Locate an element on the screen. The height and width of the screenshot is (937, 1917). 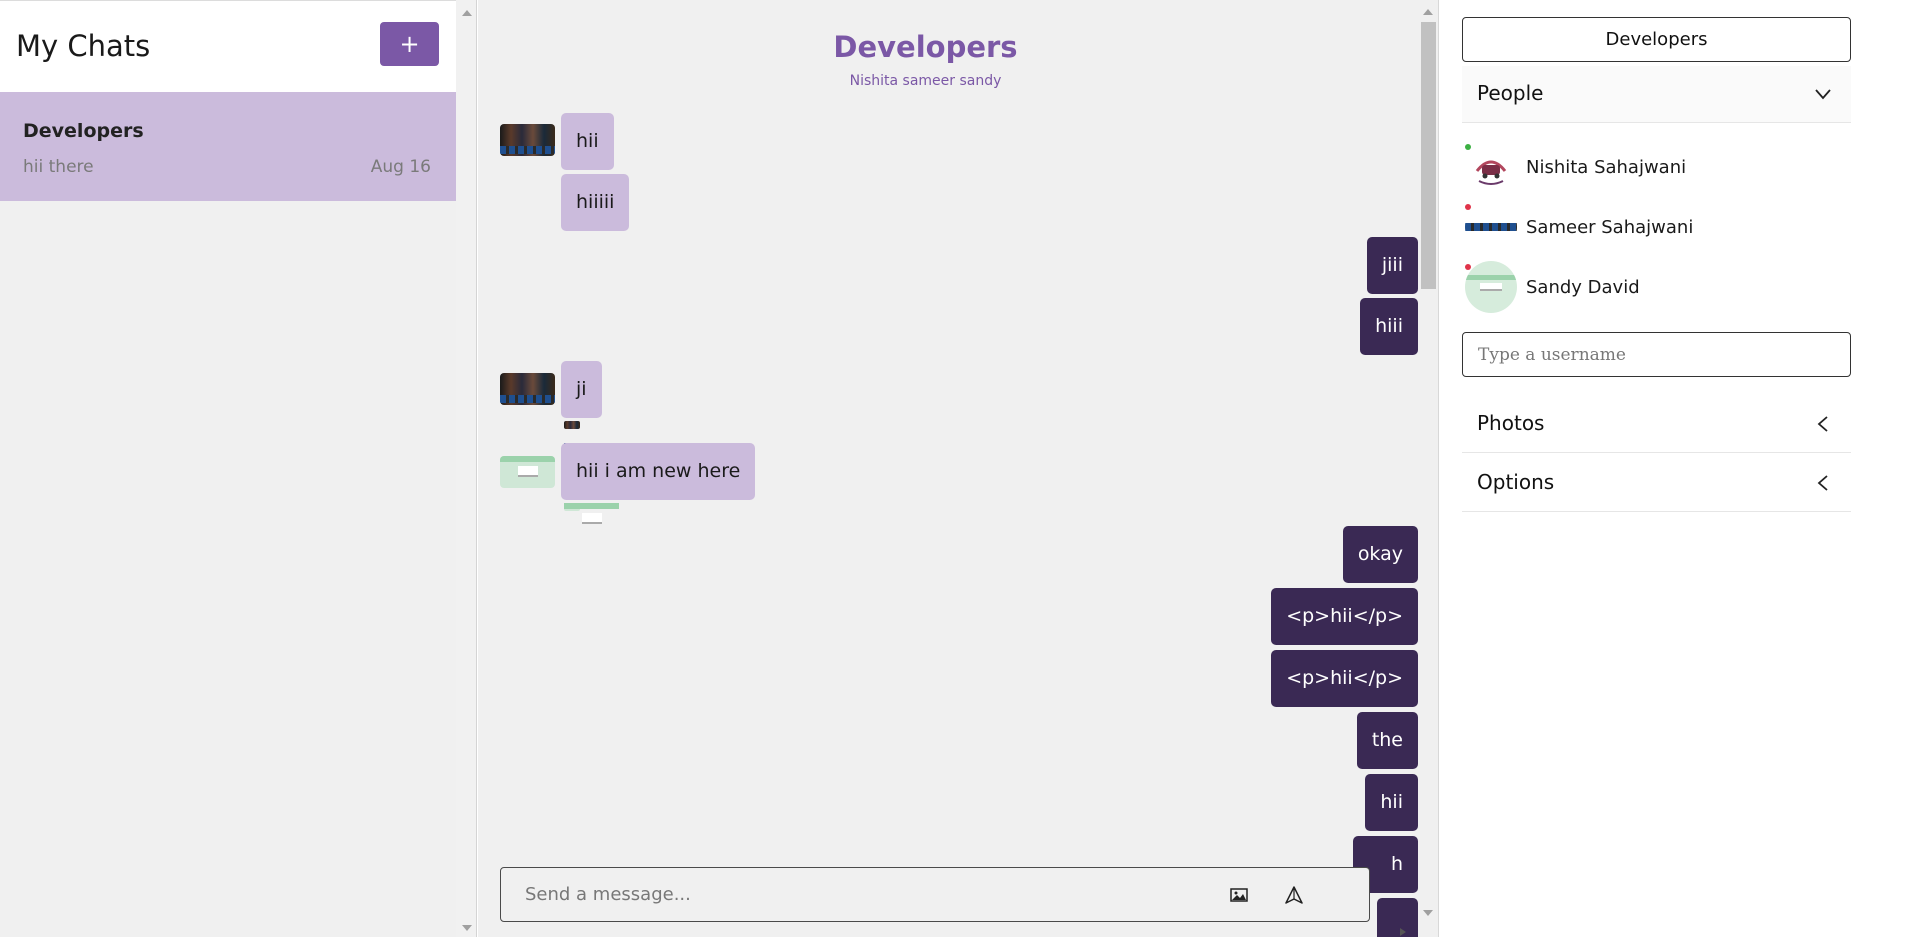
message-bubble-incoming: hiiiii is located at coordinates (595, 202).